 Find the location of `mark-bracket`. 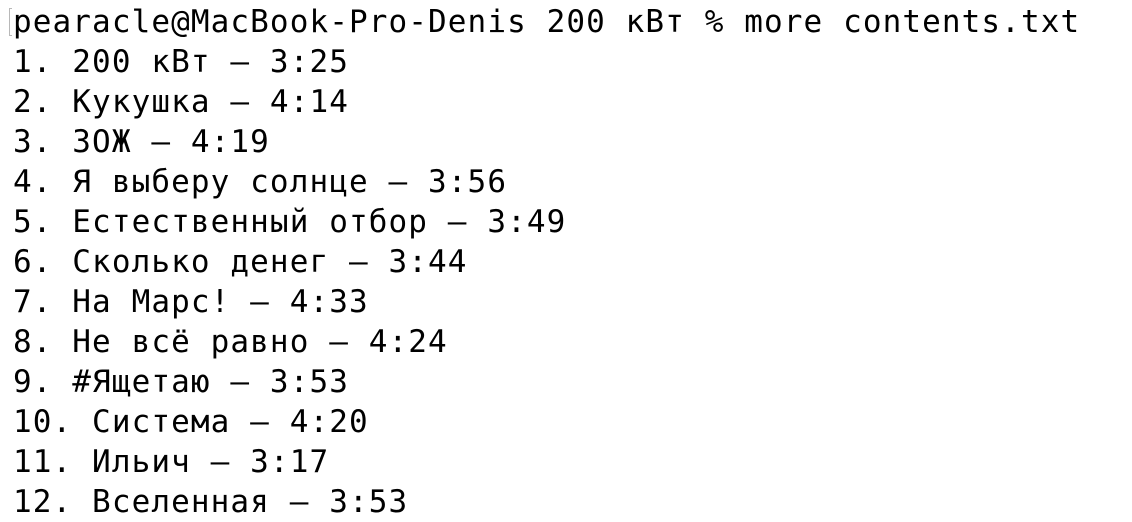

mark-bracket is located at coordinates (10, 22).